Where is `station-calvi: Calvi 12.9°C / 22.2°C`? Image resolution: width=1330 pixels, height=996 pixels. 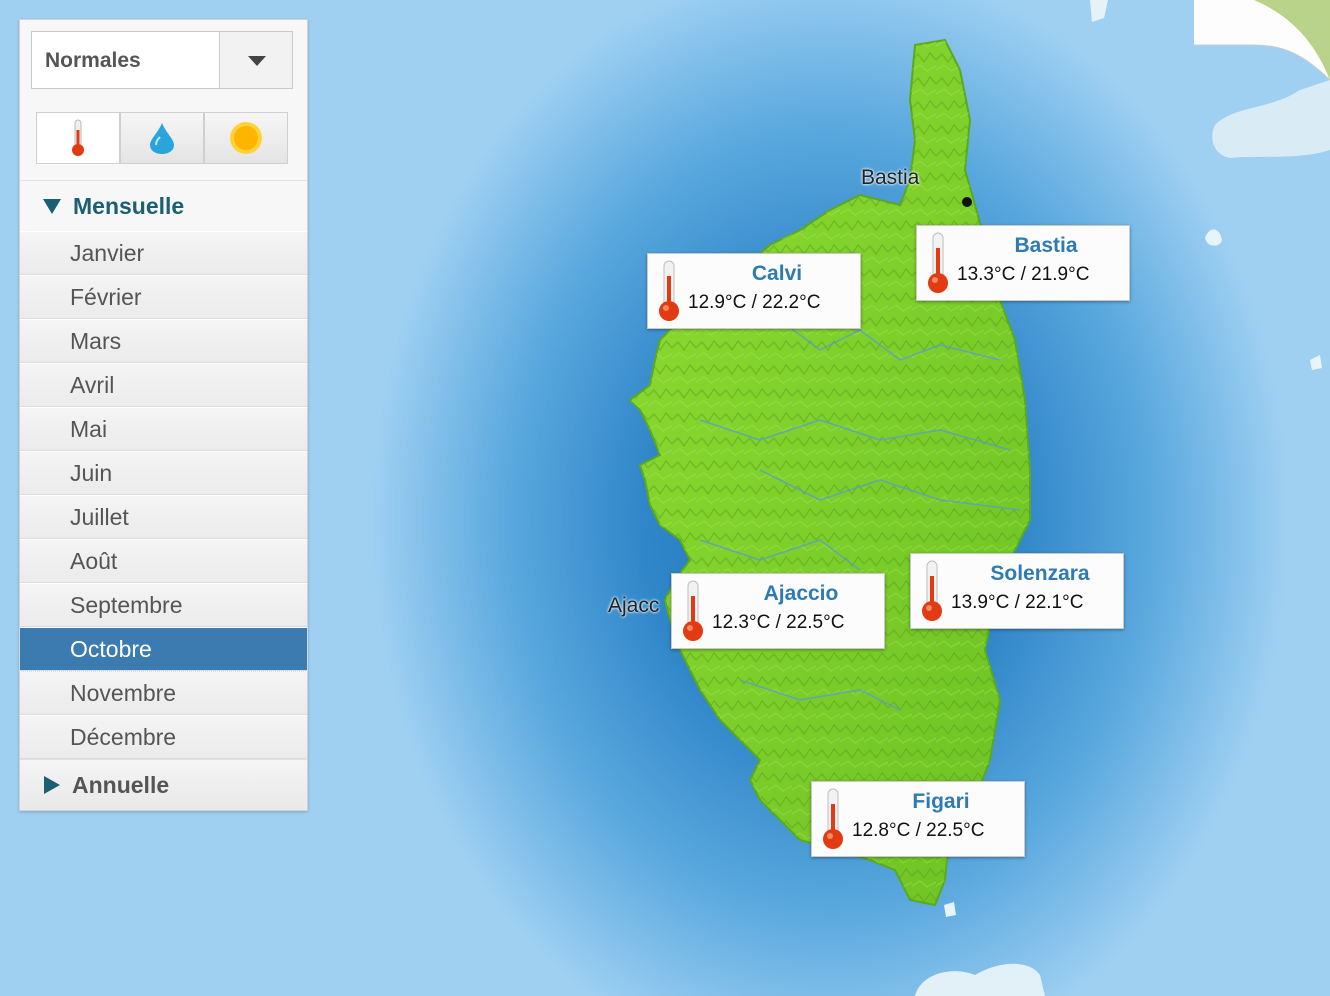
station-calvi: Calvi 12.9°C / 22.2°C is located at coordinates (754, 291).